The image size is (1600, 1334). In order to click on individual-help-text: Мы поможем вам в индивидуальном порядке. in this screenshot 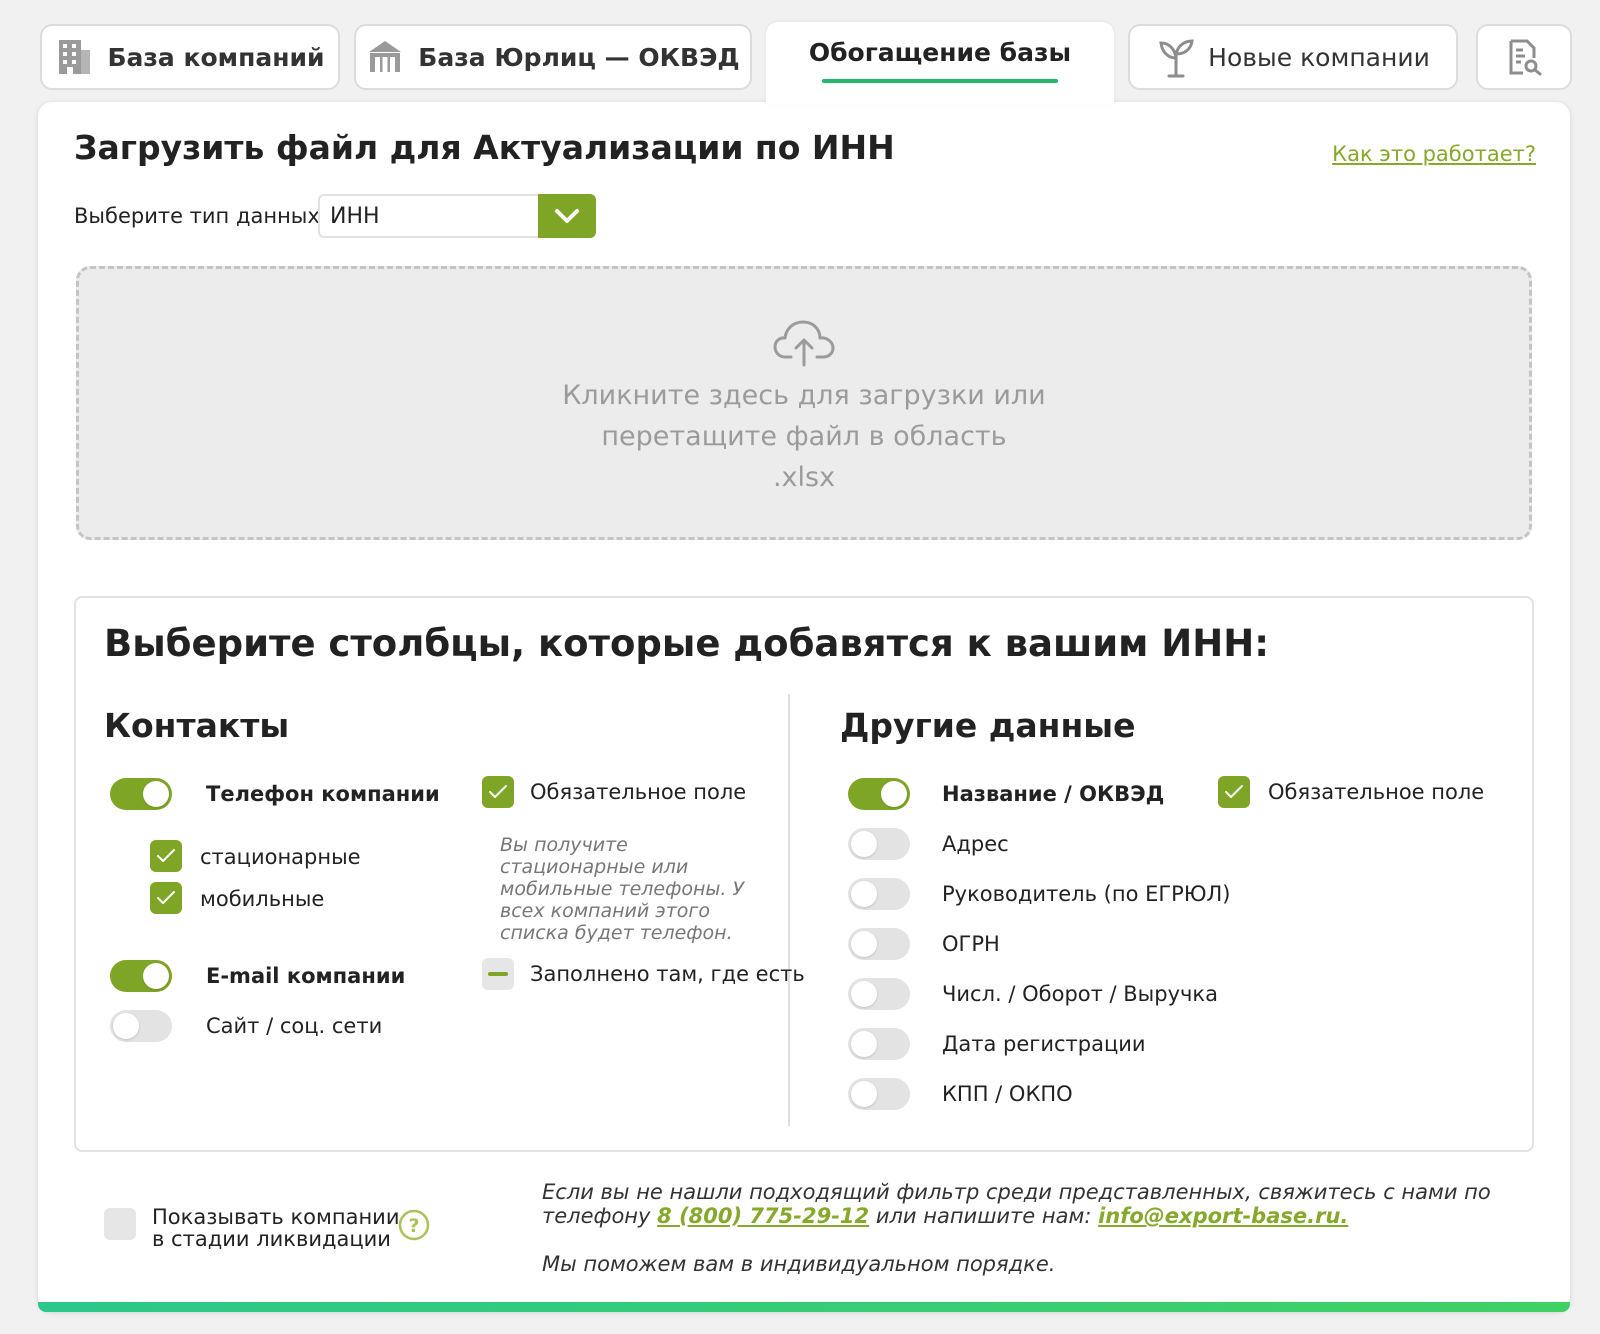, I will do `click(799, 1264)`.